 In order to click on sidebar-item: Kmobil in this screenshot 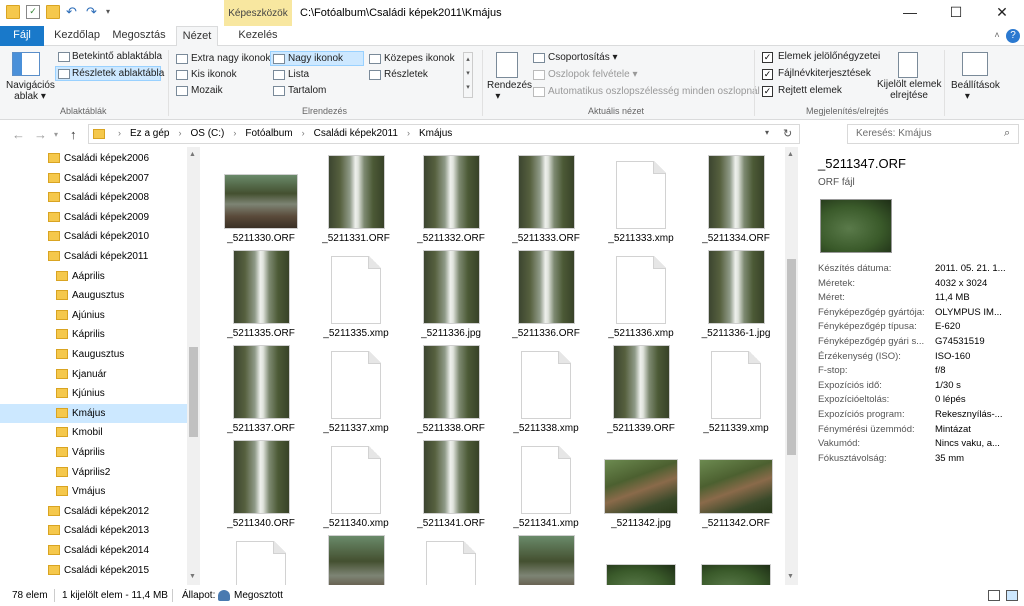, I will do `click(93, 432)`.